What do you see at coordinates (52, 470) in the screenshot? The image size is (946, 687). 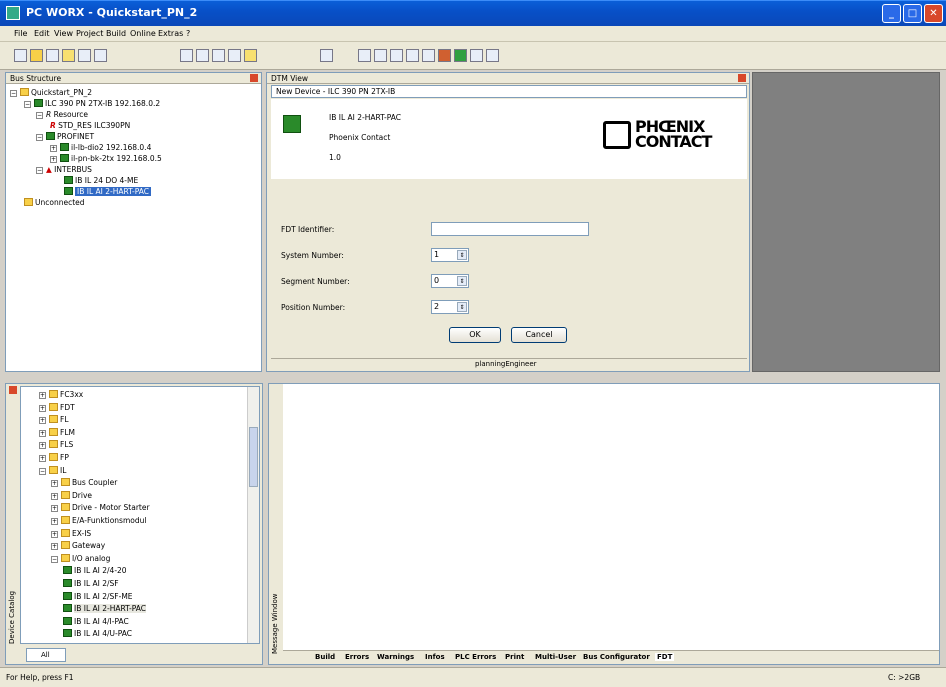 I see `catalog-item: − IL` at bounding box center [52, 470].